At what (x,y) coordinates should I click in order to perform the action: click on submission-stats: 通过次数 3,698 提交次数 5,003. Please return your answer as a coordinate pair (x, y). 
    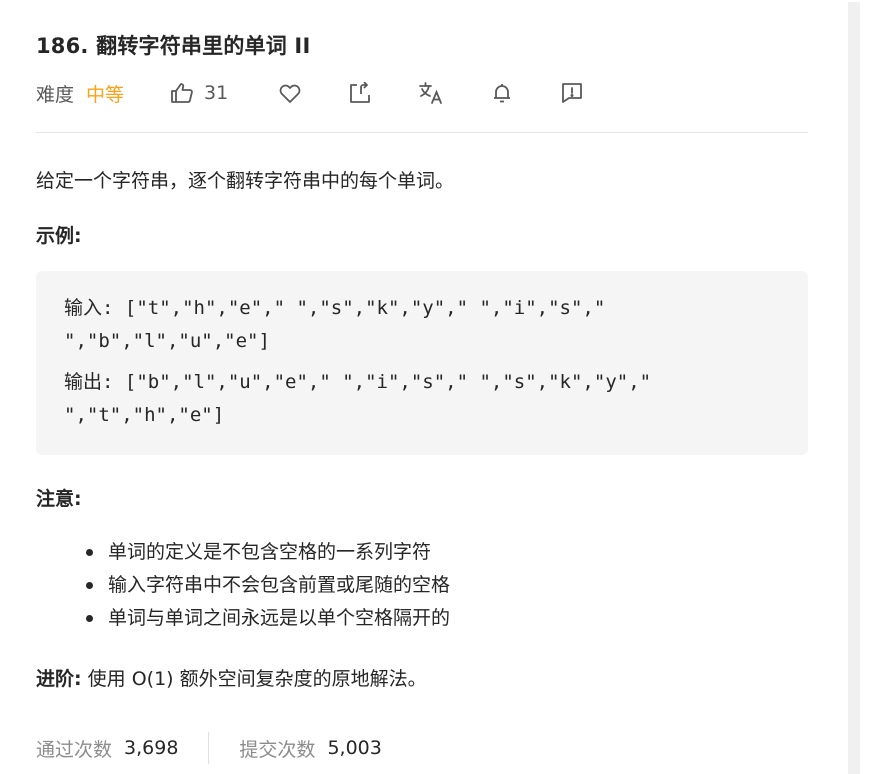
    Looking at the image, I should click on (209, 748).